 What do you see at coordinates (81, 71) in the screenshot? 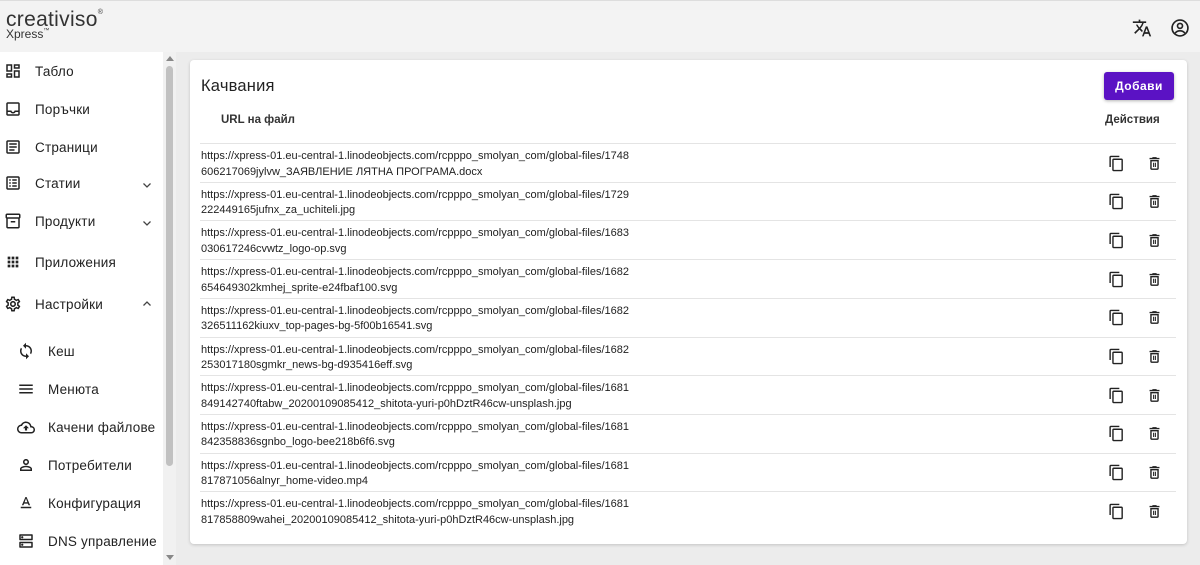
I see `sidebar-item-dashboard: Табло` at bounding box center [81, 71].